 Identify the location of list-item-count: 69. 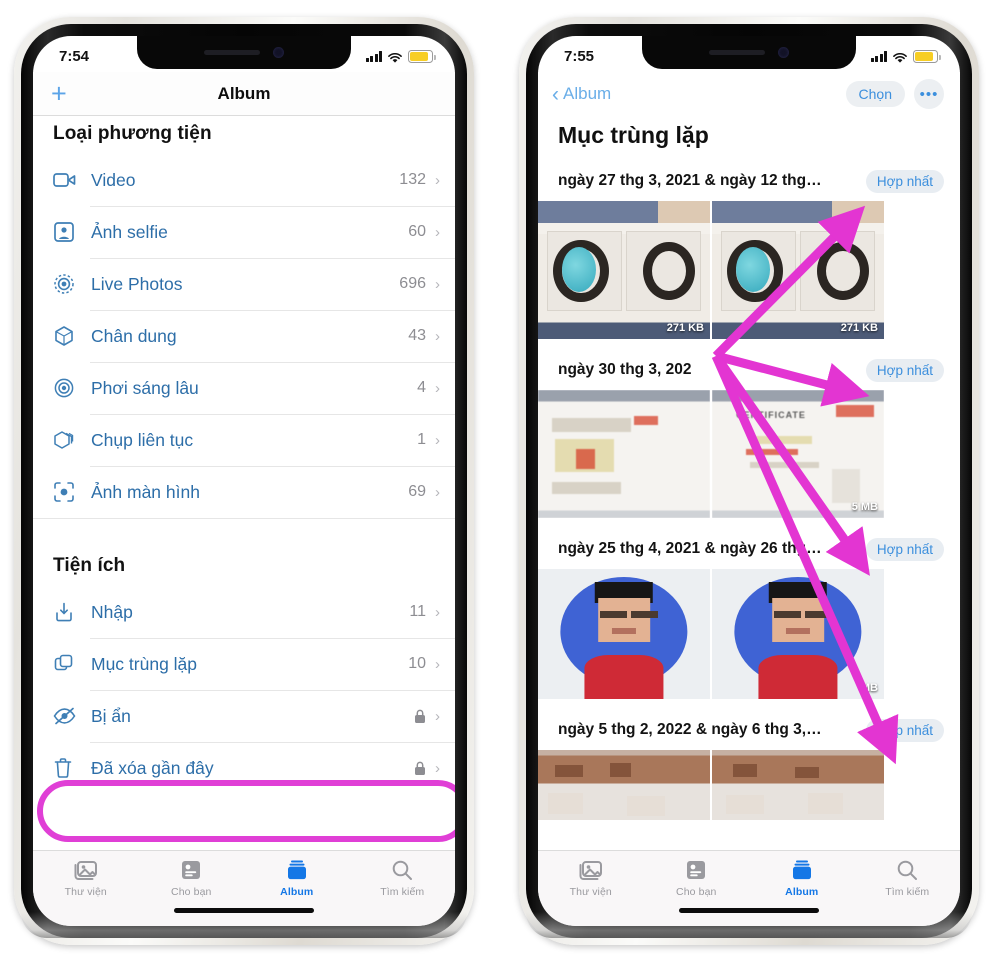
(417, 491).